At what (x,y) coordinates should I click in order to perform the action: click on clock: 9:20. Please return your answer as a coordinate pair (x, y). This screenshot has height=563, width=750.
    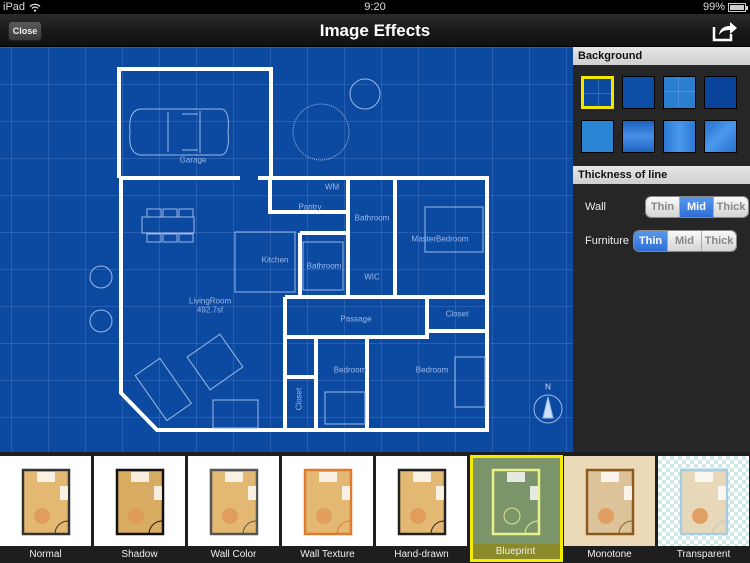
    Looking at the image, I should click on (375, 7).